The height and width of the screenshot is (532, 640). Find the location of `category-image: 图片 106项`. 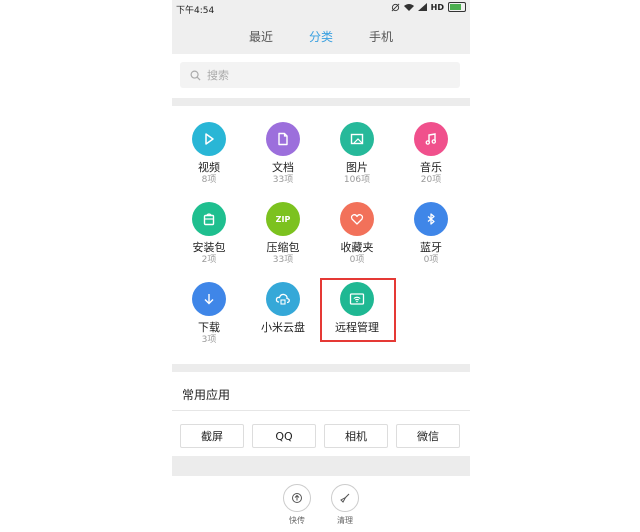

category-image: 图片 106项 is located at coordinates (357, 150).